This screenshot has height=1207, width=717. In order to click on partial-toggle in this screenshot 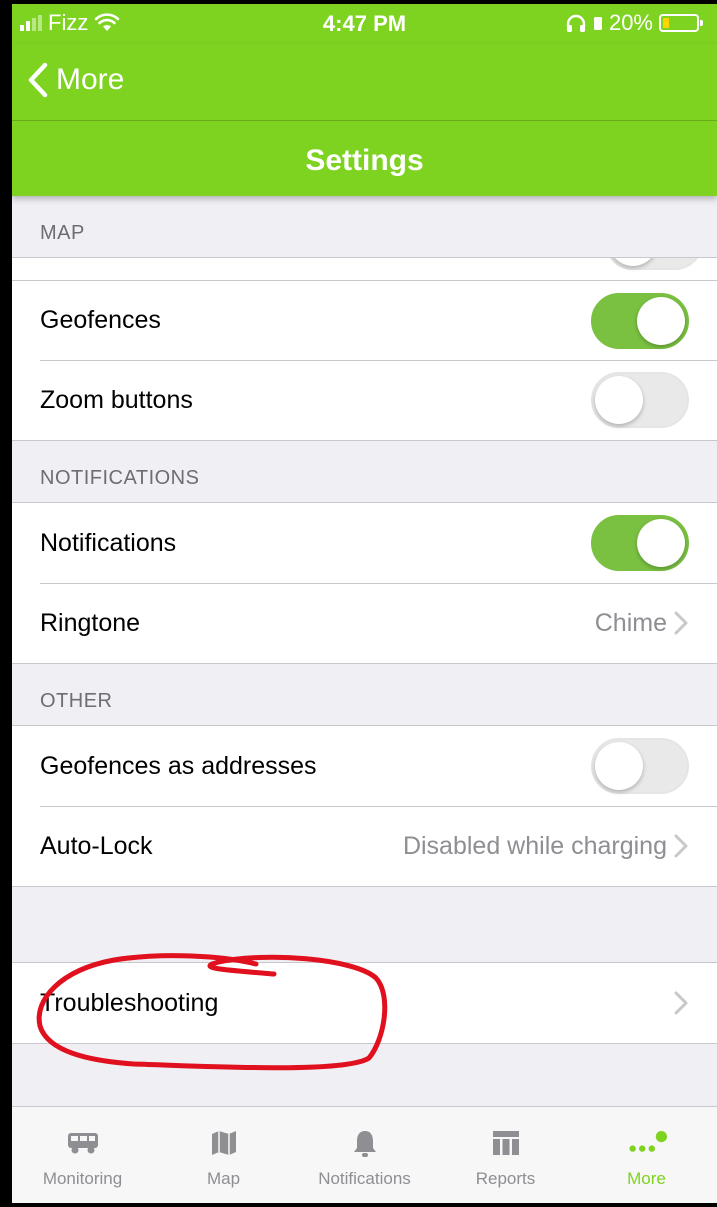, I will do `click(654, 264)`.